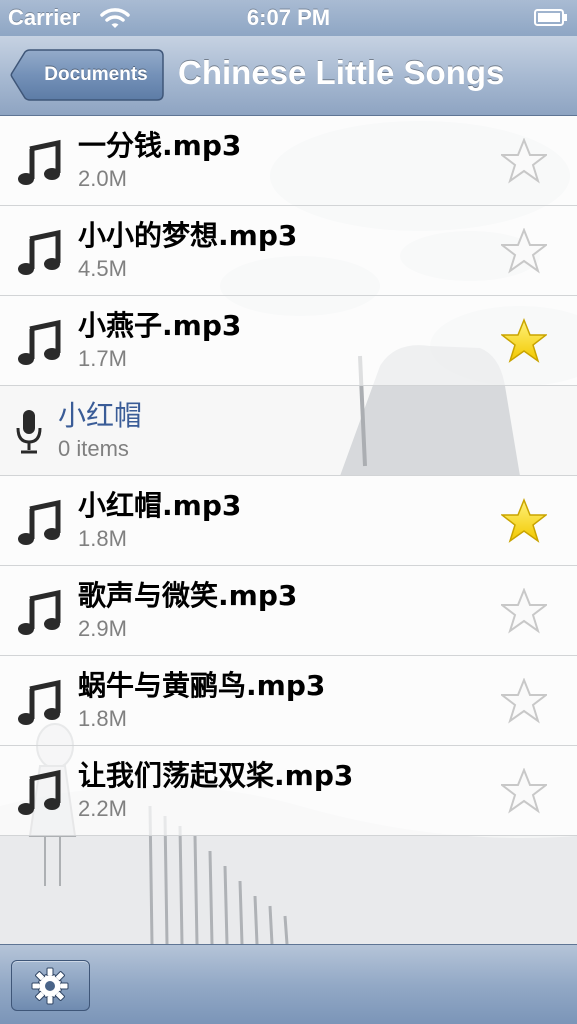  What do you see at coordinates (288, 161) in the screenshot?
I see `list-item: 一分钱.mp3 2.0M` at bounding box center [288, 161].